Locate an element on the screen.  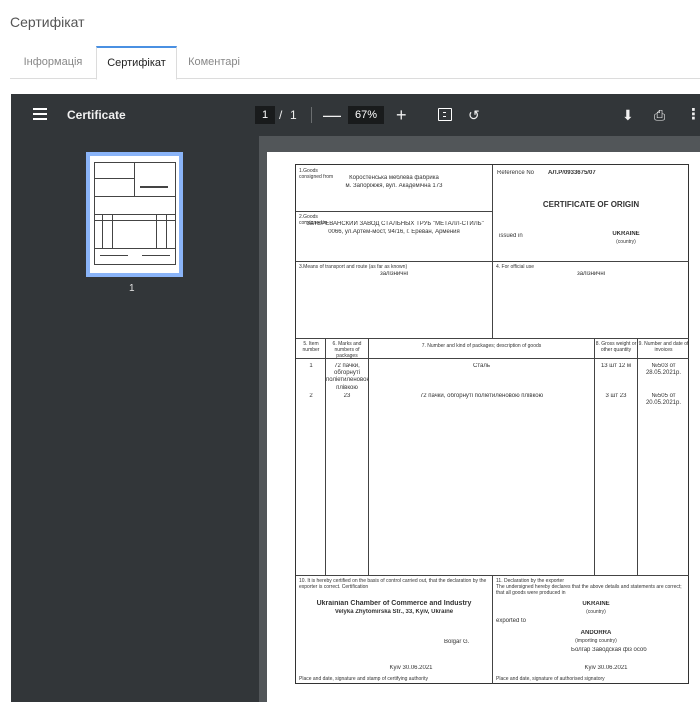
consignor-address: м. Запоріжжя, вул. Академічна 173 is located at coordinates (394, 186).